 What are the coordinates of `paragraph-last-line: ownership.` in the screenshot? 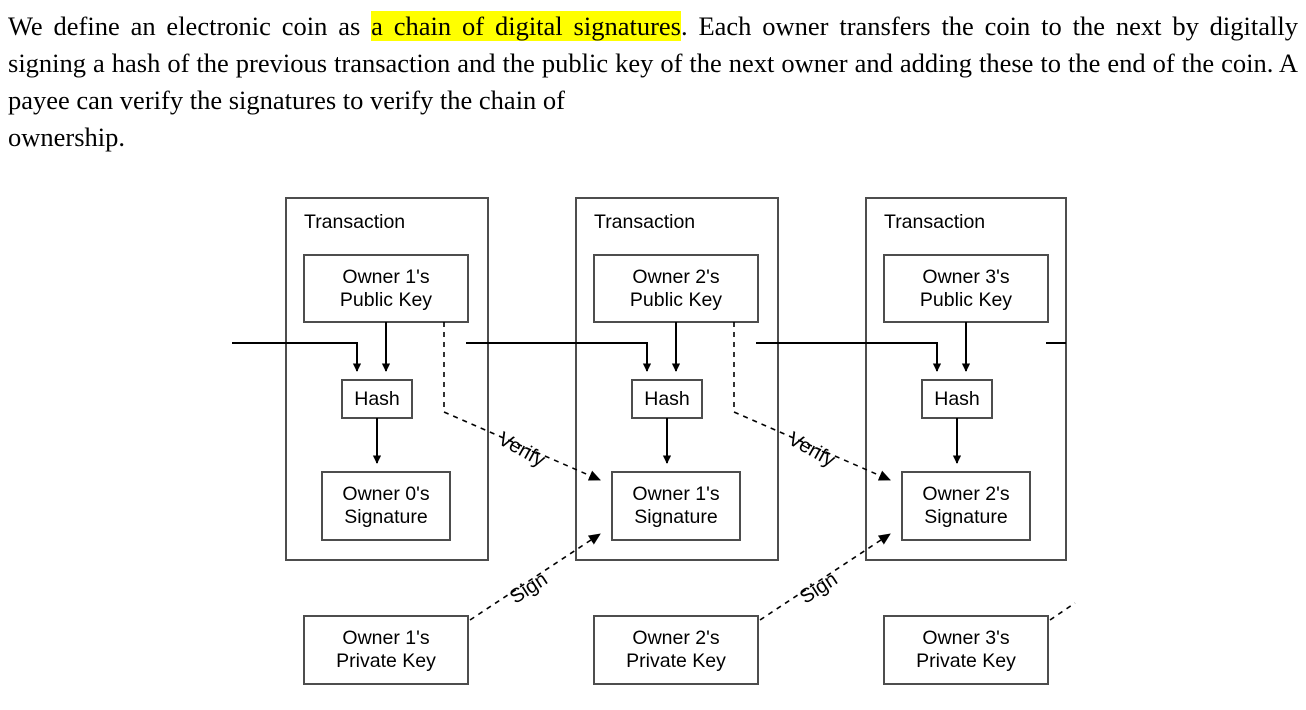 It's located at (67, 137).